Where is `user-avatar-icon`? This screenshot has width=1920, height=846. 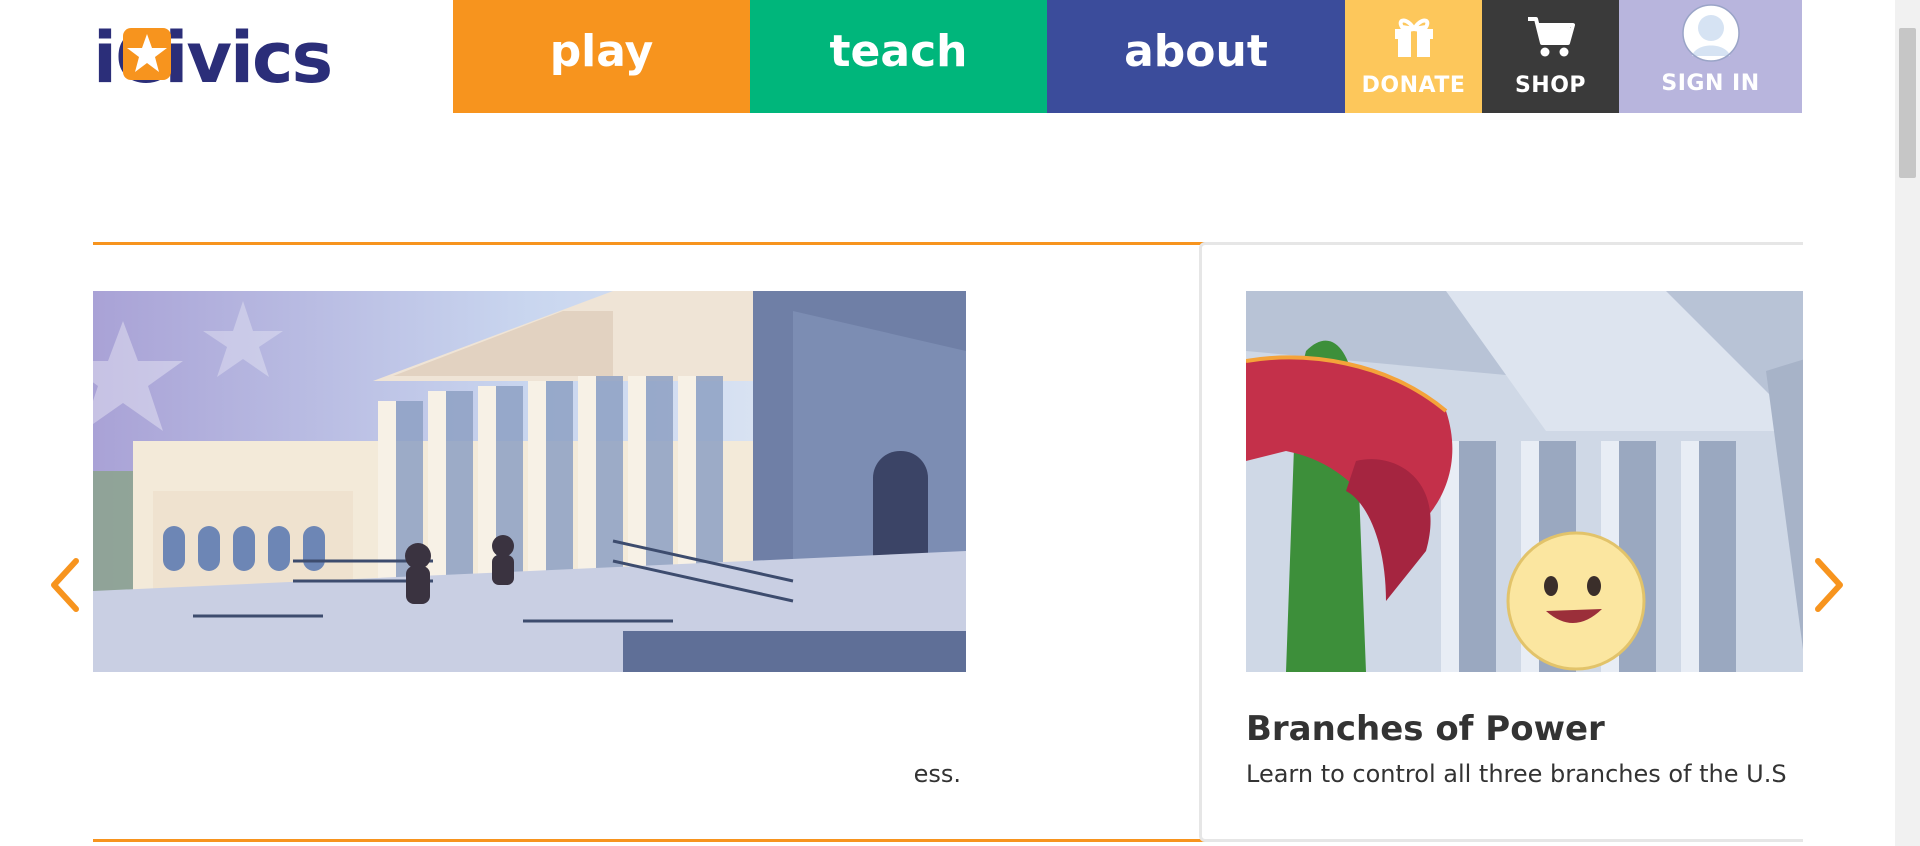 user-avatar-icon is located at coordinates (1710, 33).